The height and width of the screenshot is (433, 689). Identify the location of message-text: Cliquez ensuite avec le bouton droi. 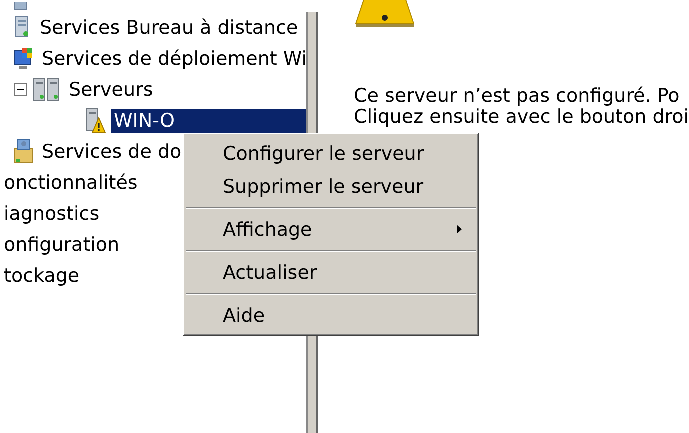
(521, 117).